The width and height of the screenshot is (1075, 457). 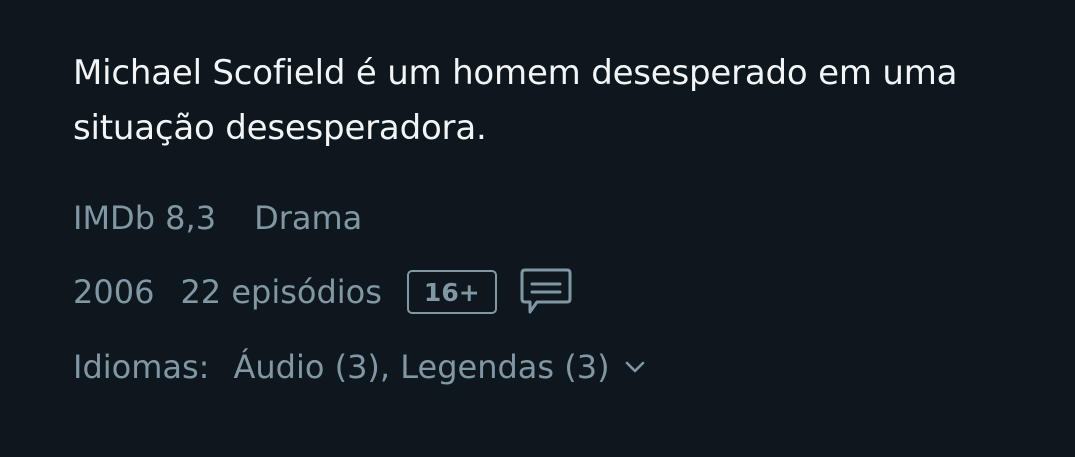 I want to click on age-rating-badge: 16+, so click(x=451, y=292).